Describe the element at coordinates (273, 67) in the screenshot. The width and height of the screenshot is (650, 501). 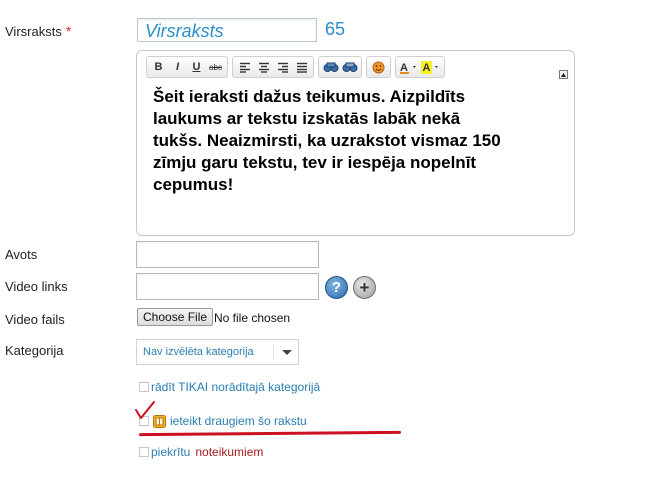
I see `alignment-group` at that location.